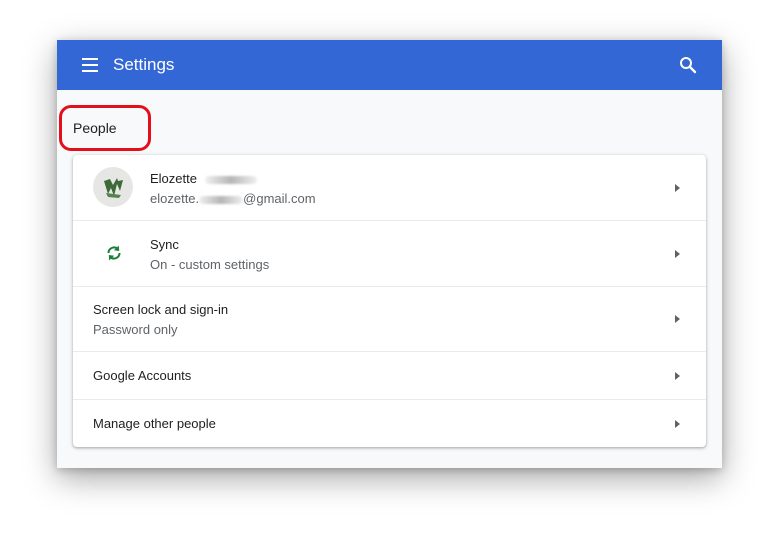 Image resolution: width=780 pixels, height=544 pixels. What do you see at coordinates (154, 423) in the screenshot?
I see `manage-other-people-label: Manage other people` at bounding box center [154, 423].